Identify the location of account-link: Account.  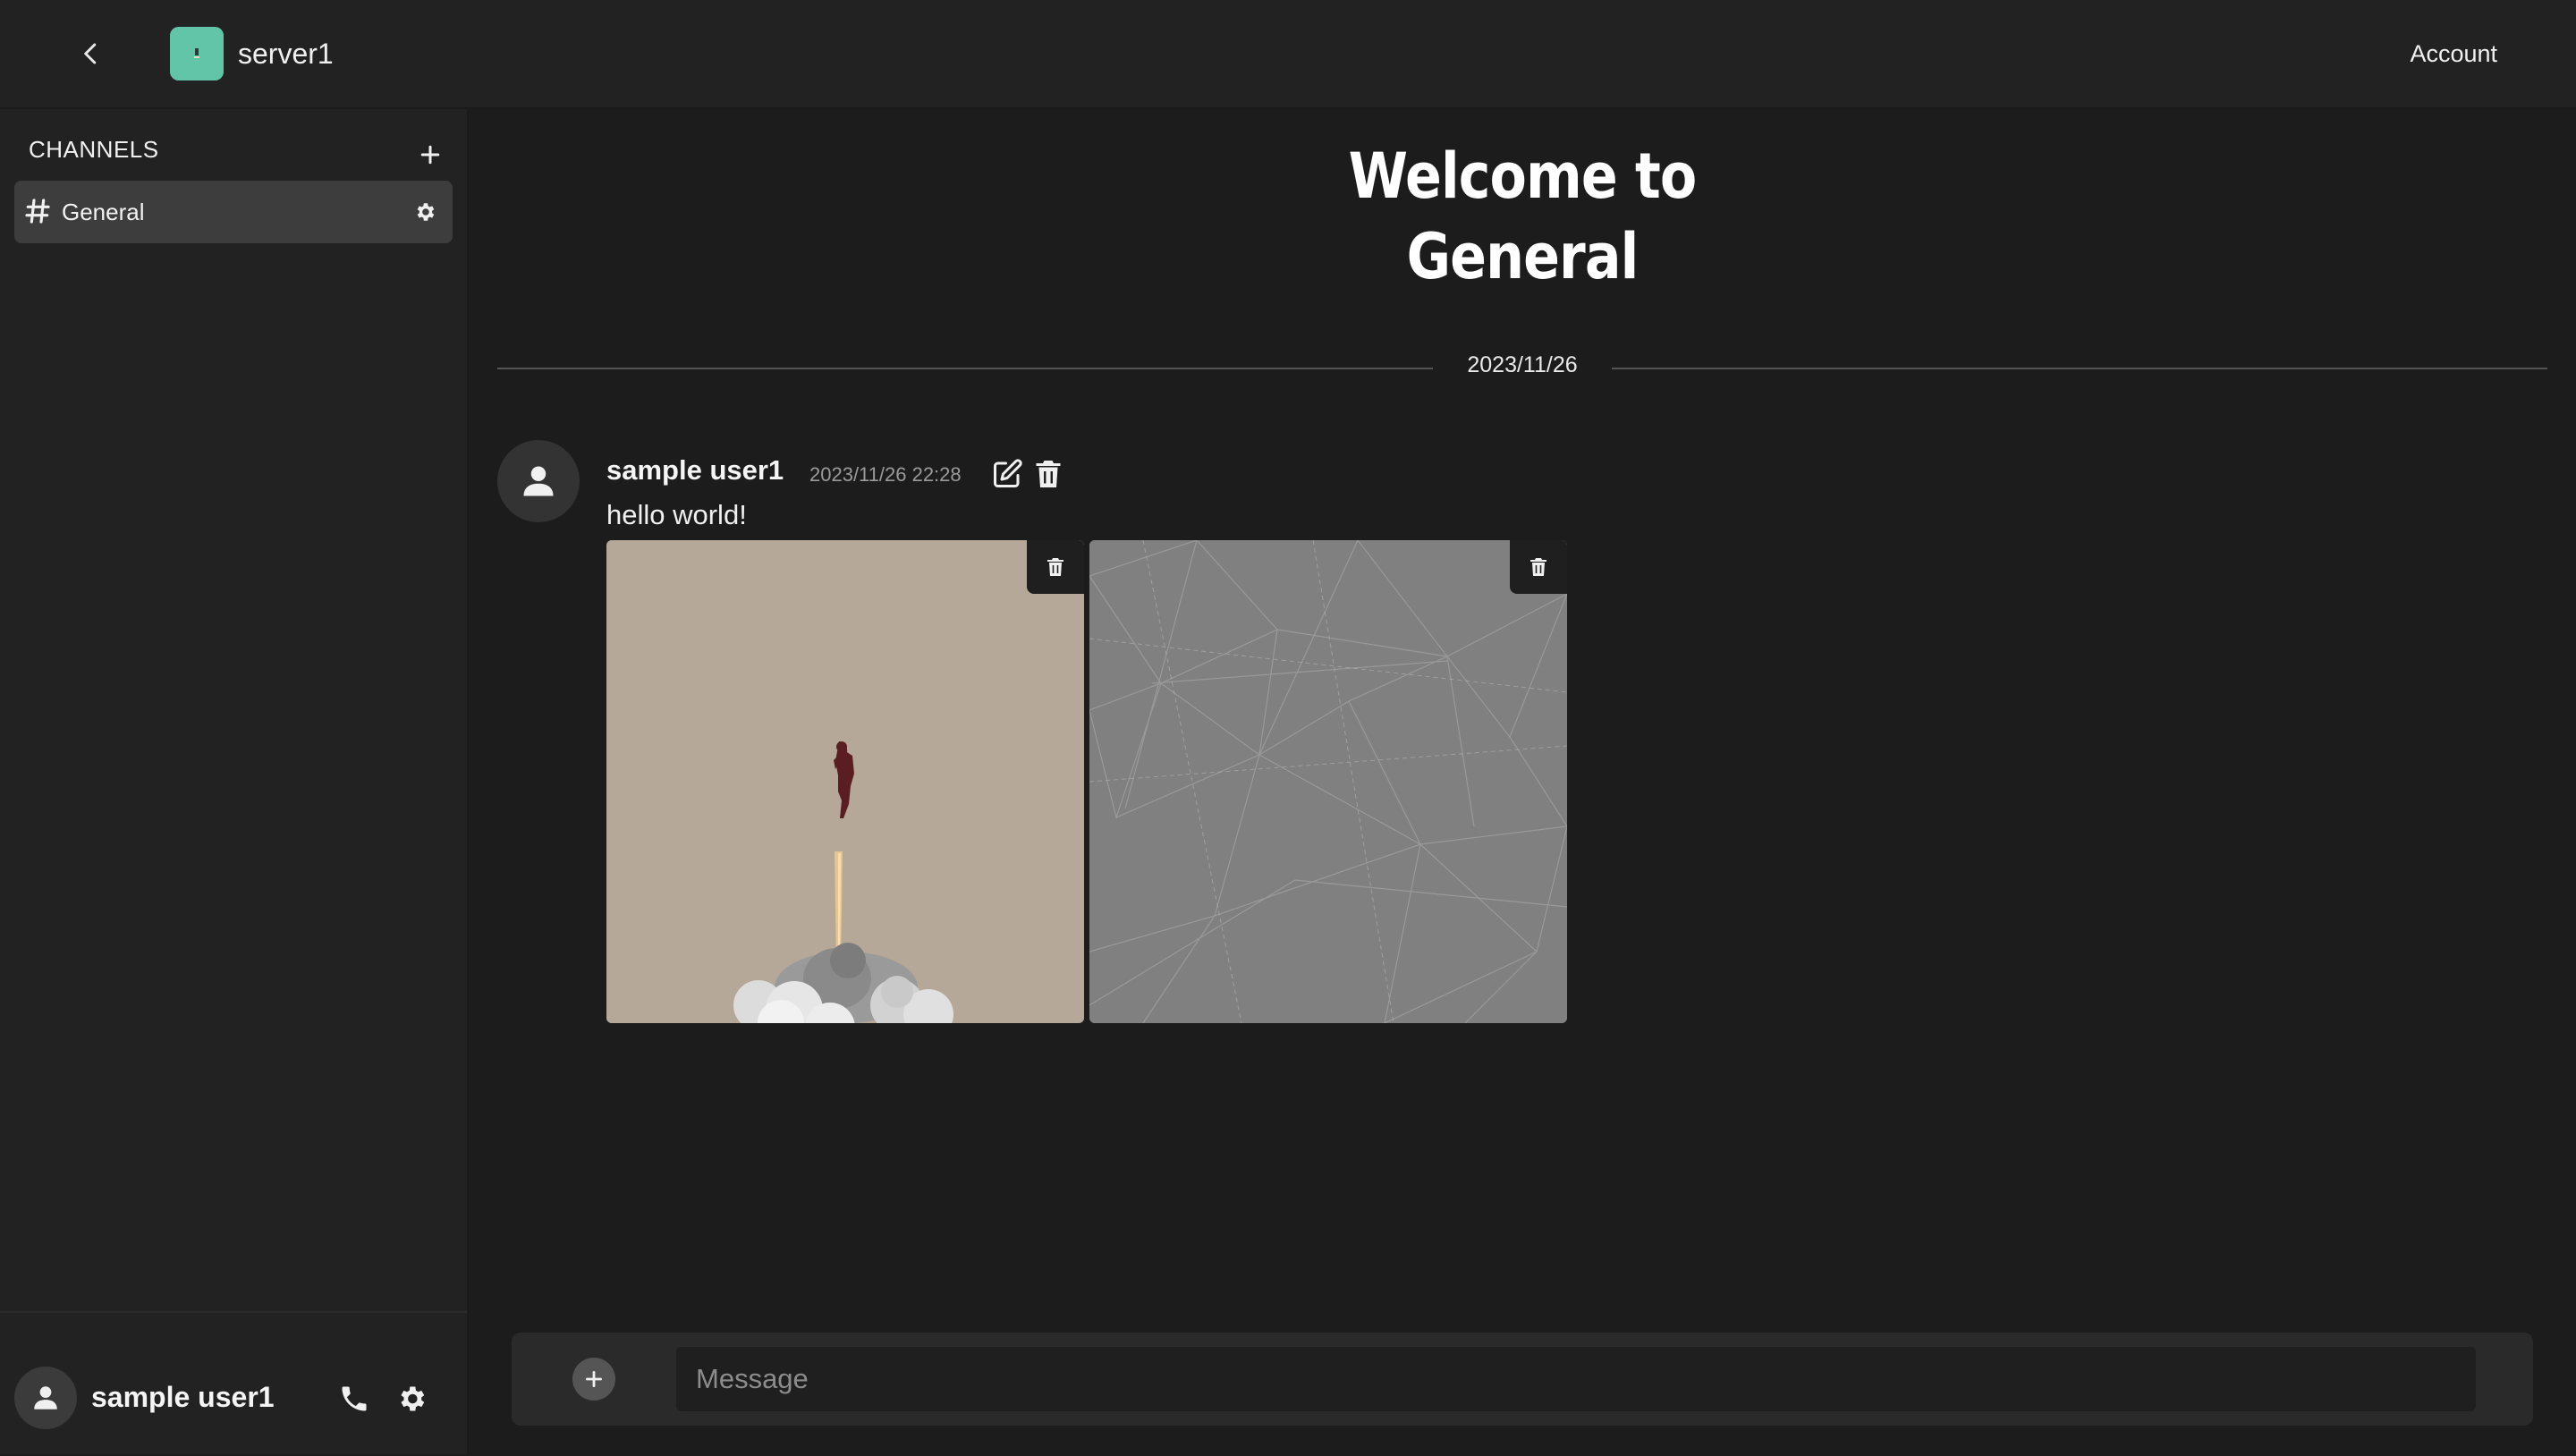
(2453, 53).